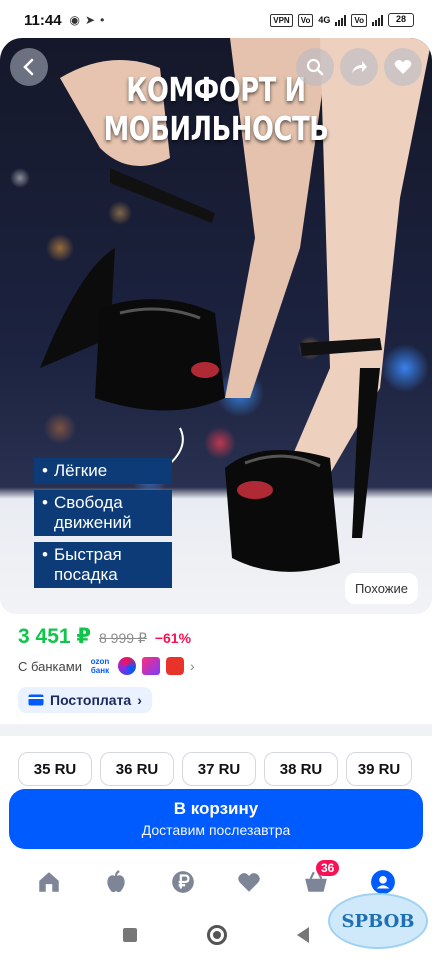  What do you see at coordinates (103, 565) in the screenshot?
I see `feature-item: • Быстрая посадка` at bounding box center [103, 565].